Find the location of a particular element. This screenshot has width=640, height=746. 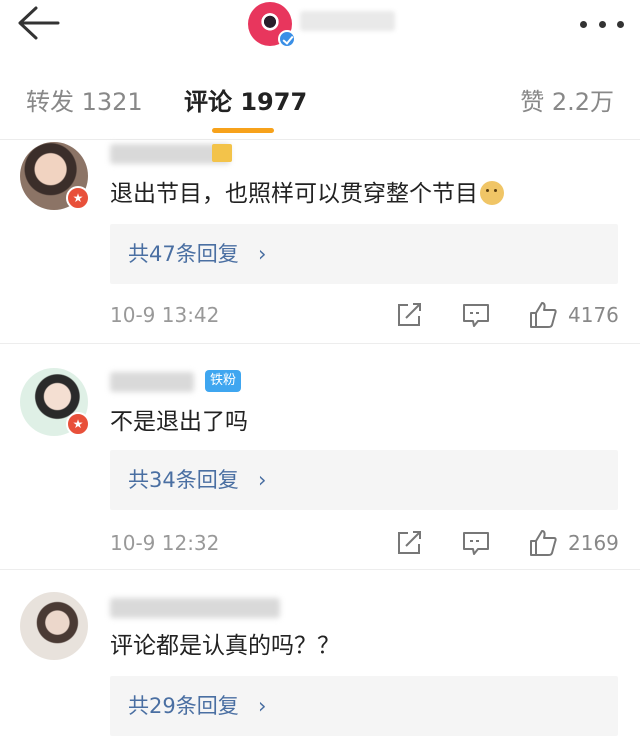

like-count: 2169 is located at coordinates (593, 543).